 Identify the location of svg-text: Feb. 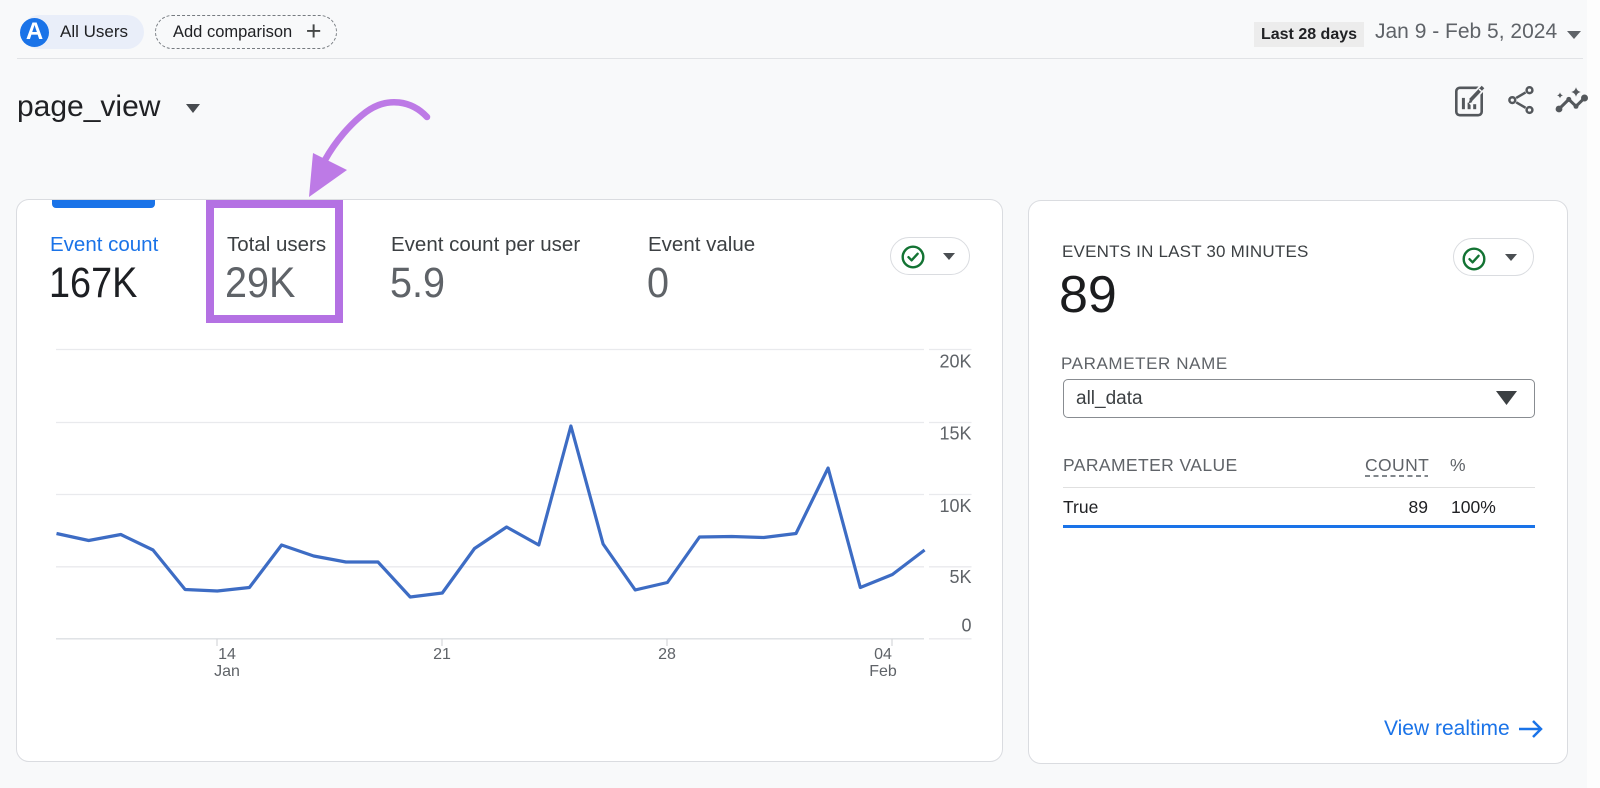
(883, 671).